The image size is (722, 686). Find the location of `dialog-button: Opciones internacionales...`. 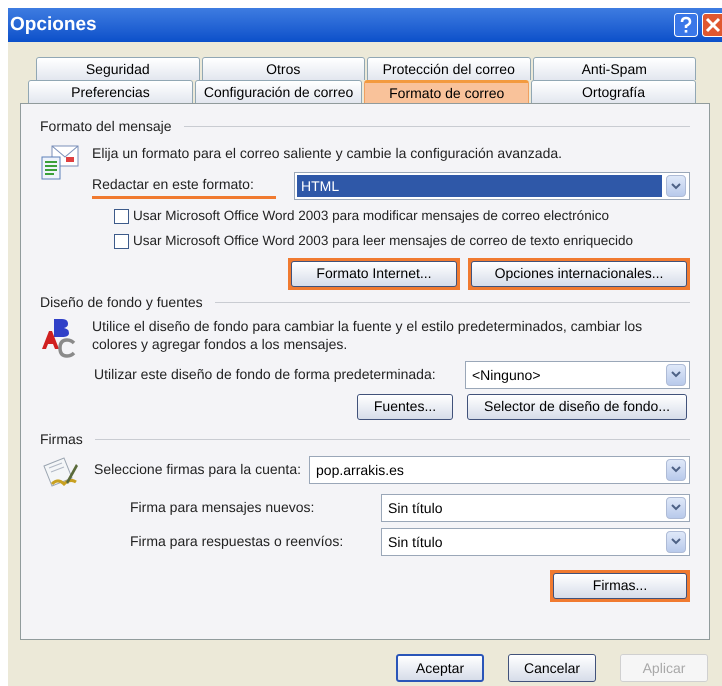

dialog-button: Opciones internacionales... is located at coordinates (579, 273).